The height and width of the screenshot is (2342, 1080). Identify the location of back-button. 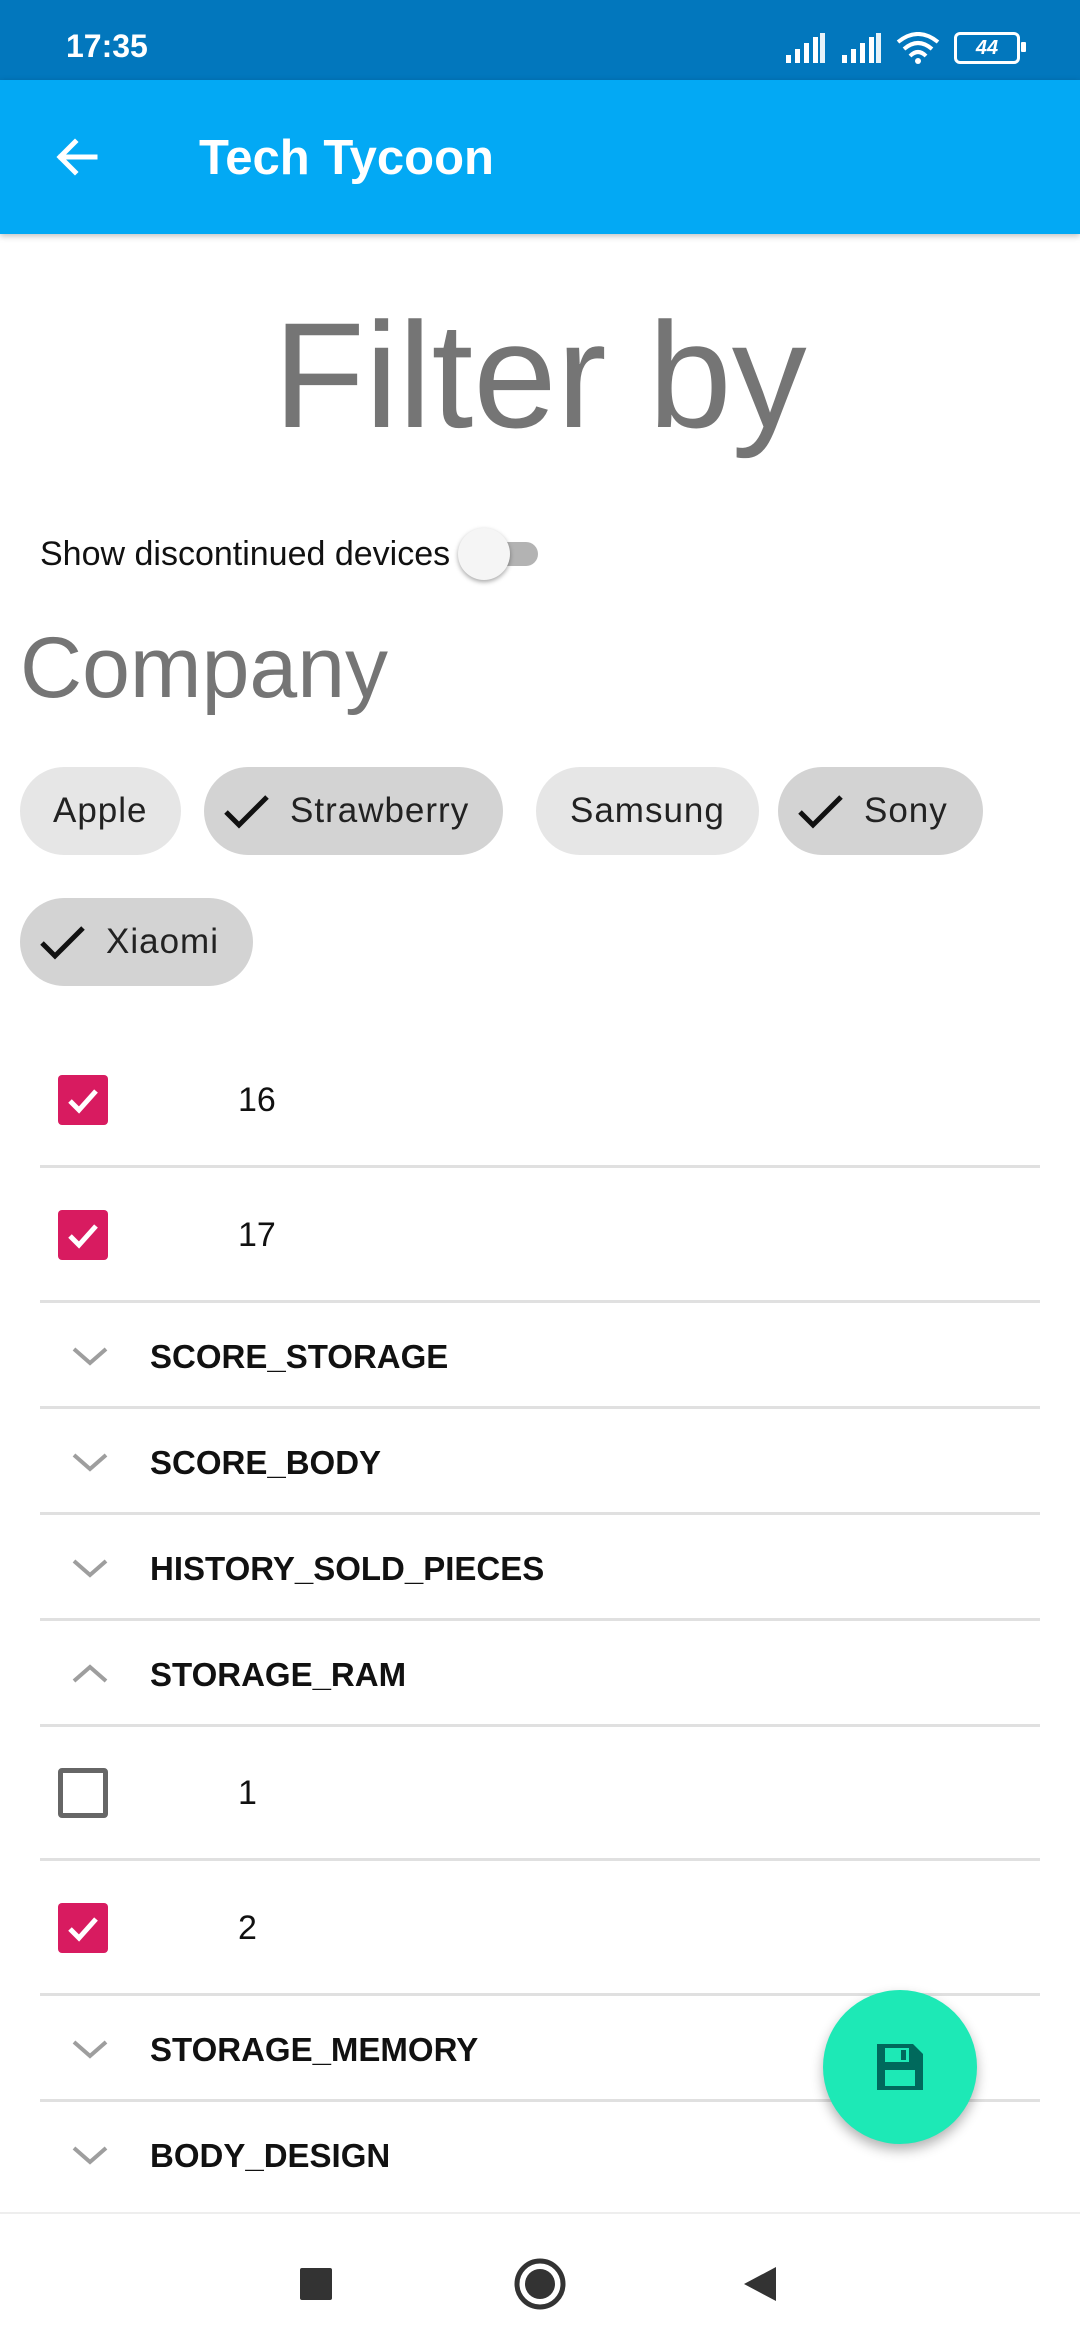
(77, 157).